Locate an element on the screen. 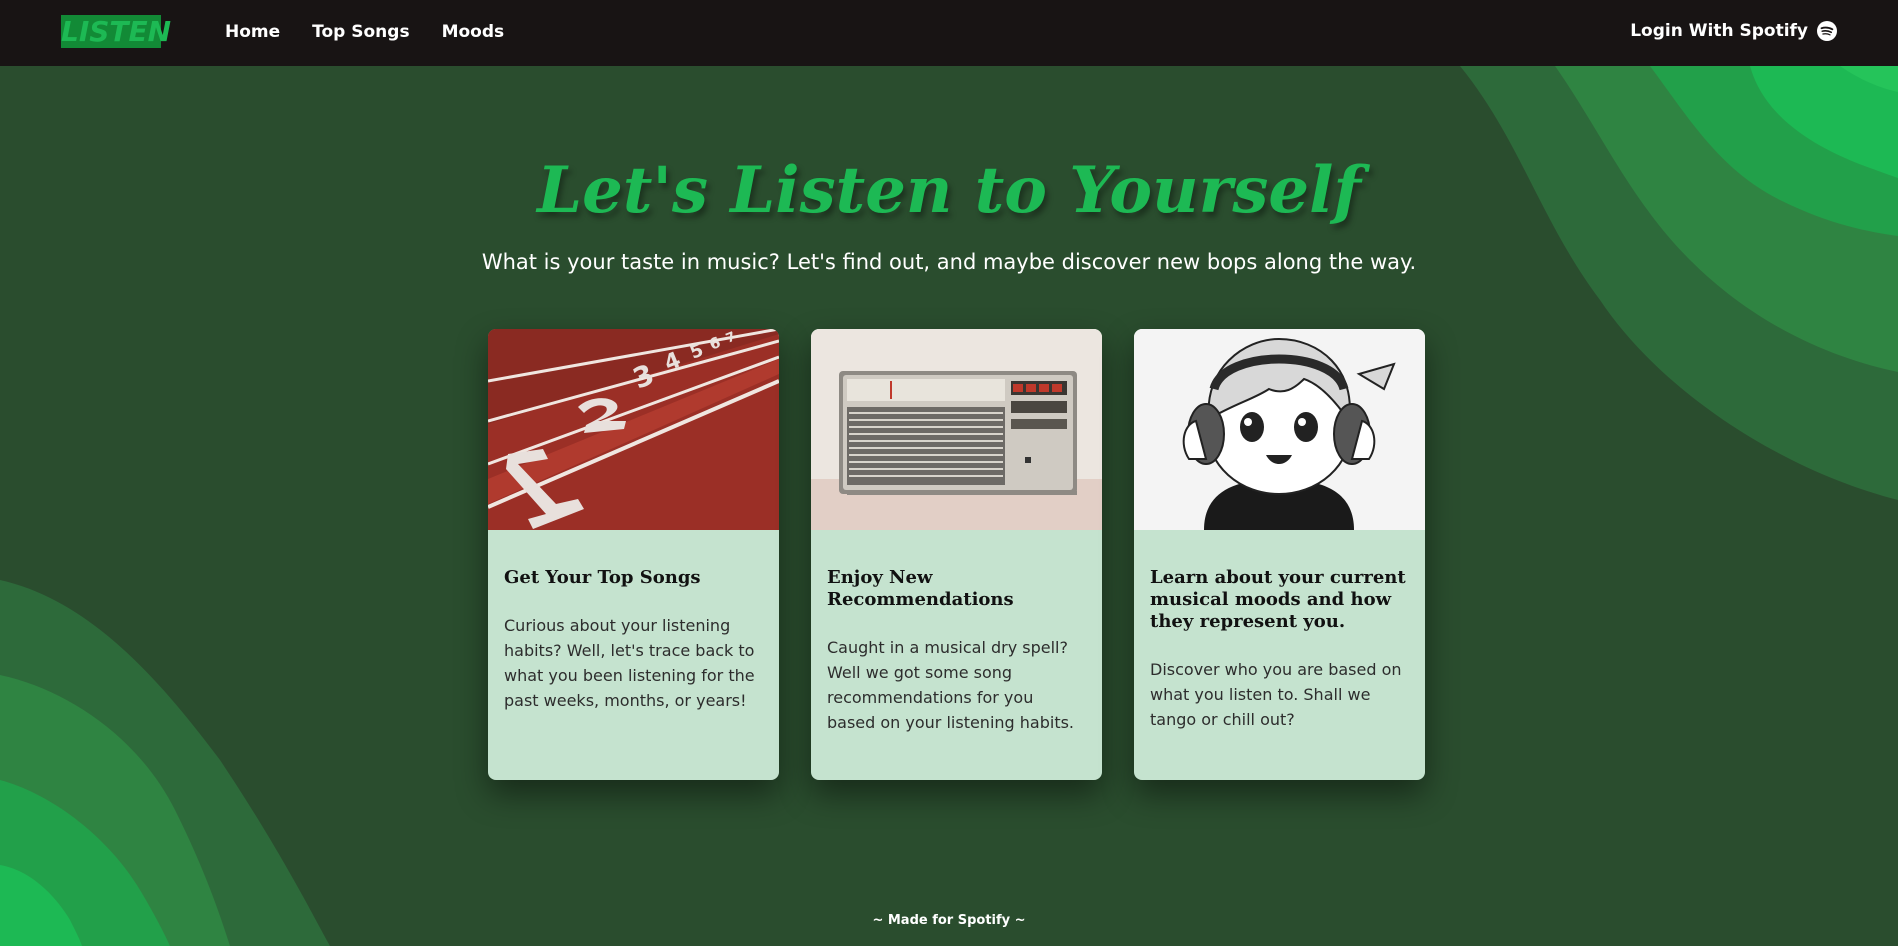 This screenshot has height=946, width=1898. login-with-spotify-button: Login With Spotify is located at coordinates (1733, 31).